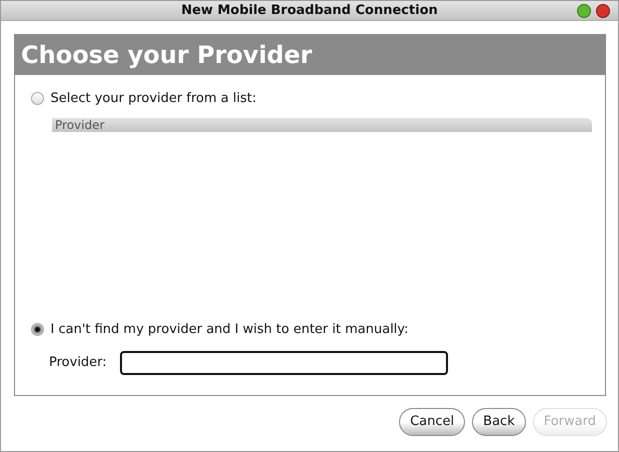 The image size is (619, 452). Describe the element at coordinates (584, 11) in the screenshot. I see `maximize-icon` at that location.